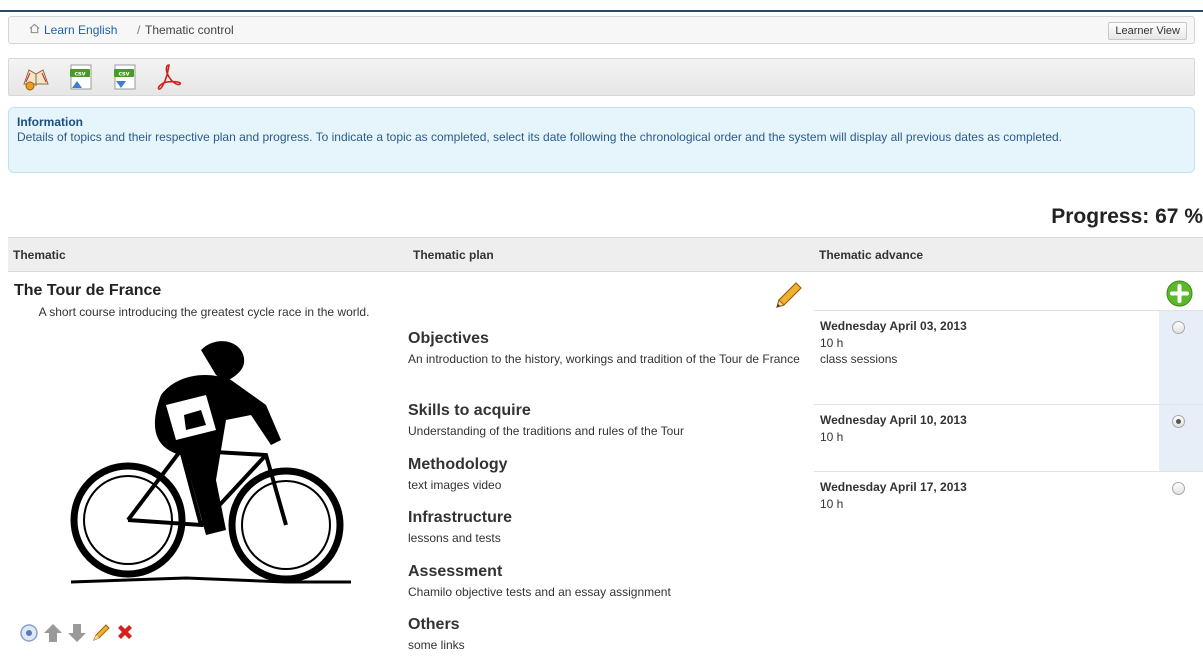  I want to click on plan-section-infrastructure: Infrastructure lessons and tests, so click(605, 528).